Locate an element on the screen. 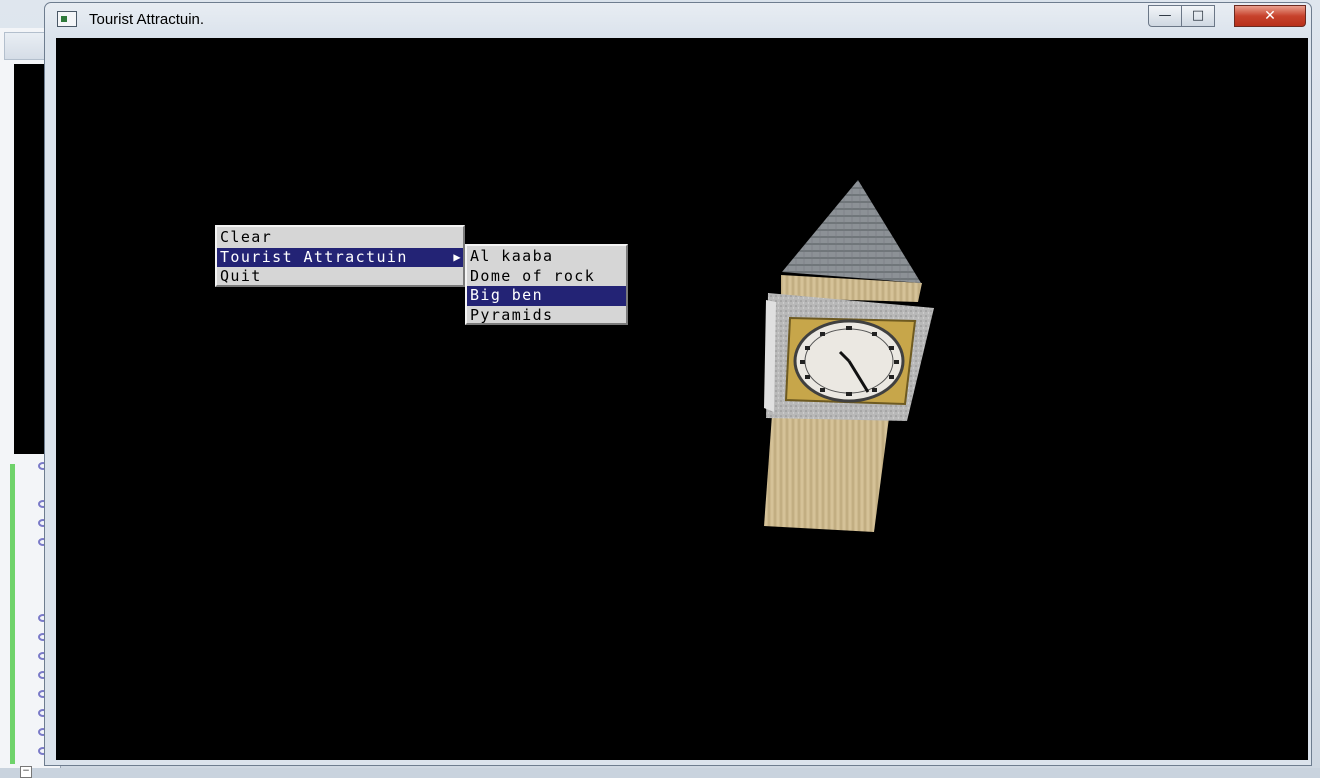 This screenshot has width=1320, height=778. menu-item-quit: Quit is located at coordinates (340, 277).